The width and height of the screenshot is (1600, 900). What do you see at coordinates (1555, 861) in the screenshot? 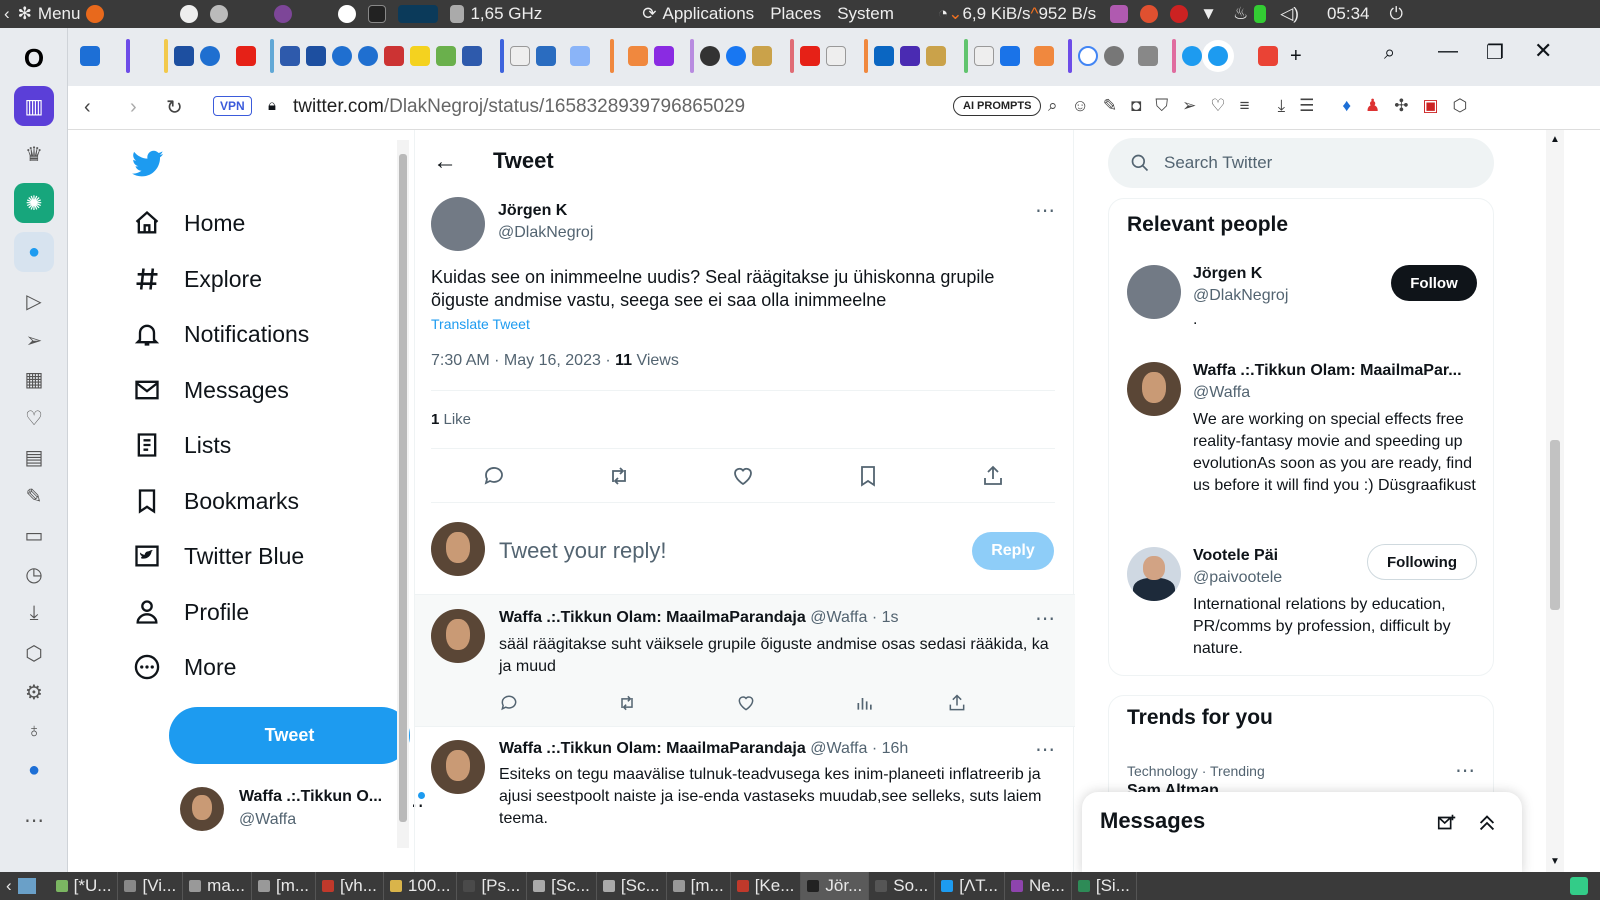
I see `scroll-down-icon: ▼` at bounding box center [1555, 861].